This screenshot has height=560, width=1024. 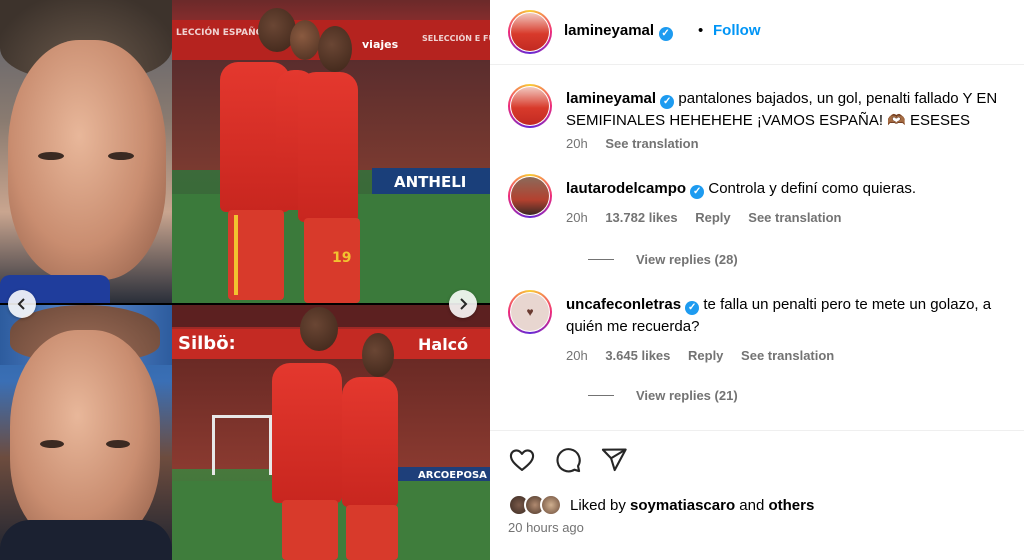 What do you see at coordinates (86, 540) in the screenshot?
I see `portrait-shirt-bottom` at bounding box center [86, 540].